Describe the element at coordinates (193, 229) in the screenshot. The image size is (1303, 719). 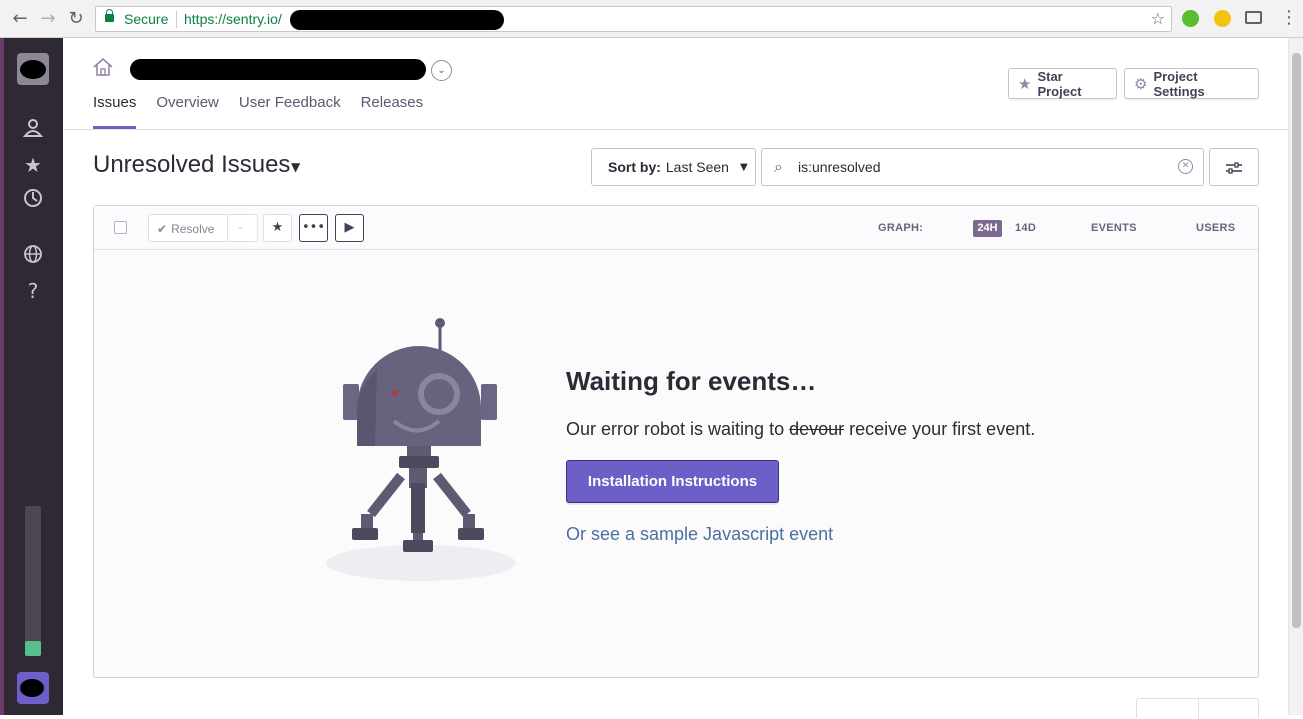
I see `resolve-label: Resolve` at that location.